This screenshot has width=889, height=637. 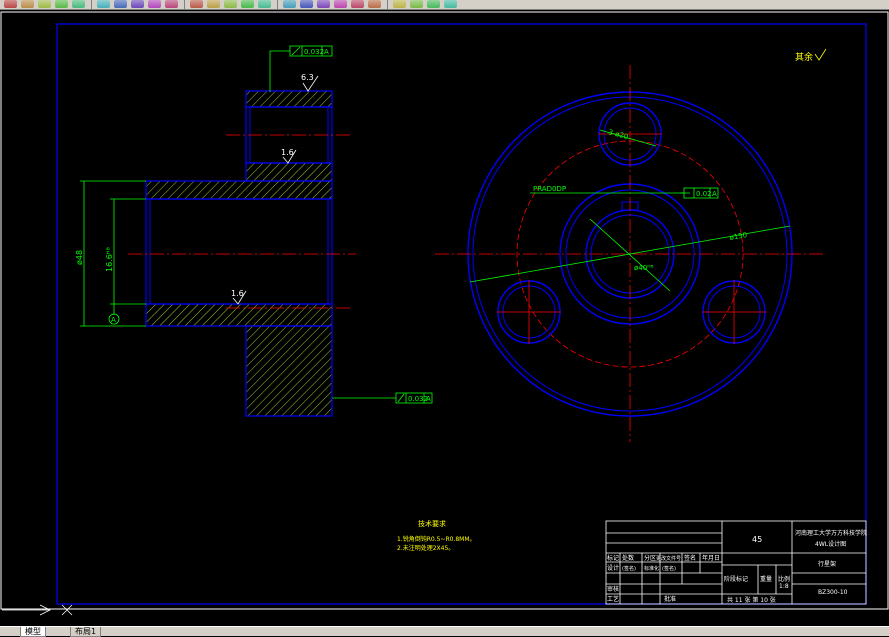 I want to click on standard-label: 标准化, so click(x=651, y=568).